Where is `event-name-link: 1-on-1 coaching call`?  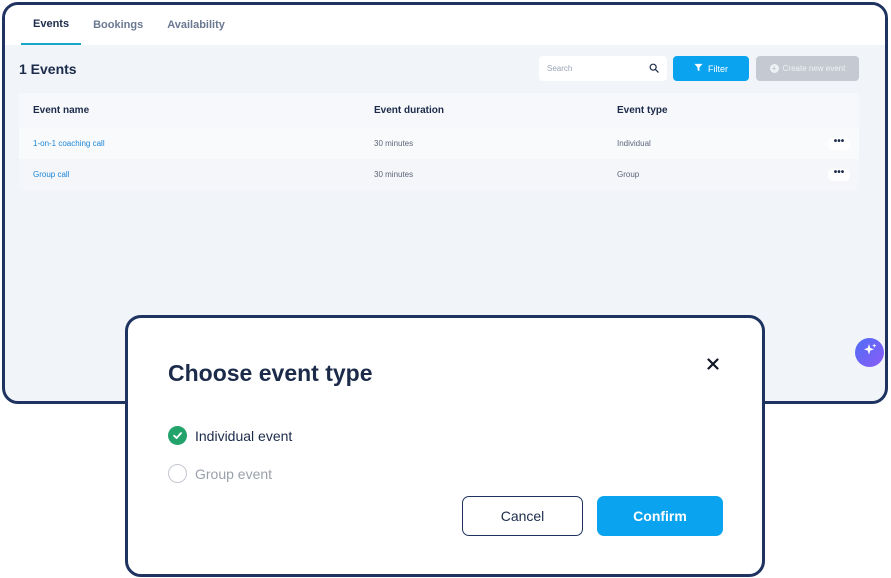
event-name-link: 1-on-1 coaching call is located at coordinates (69, 143).